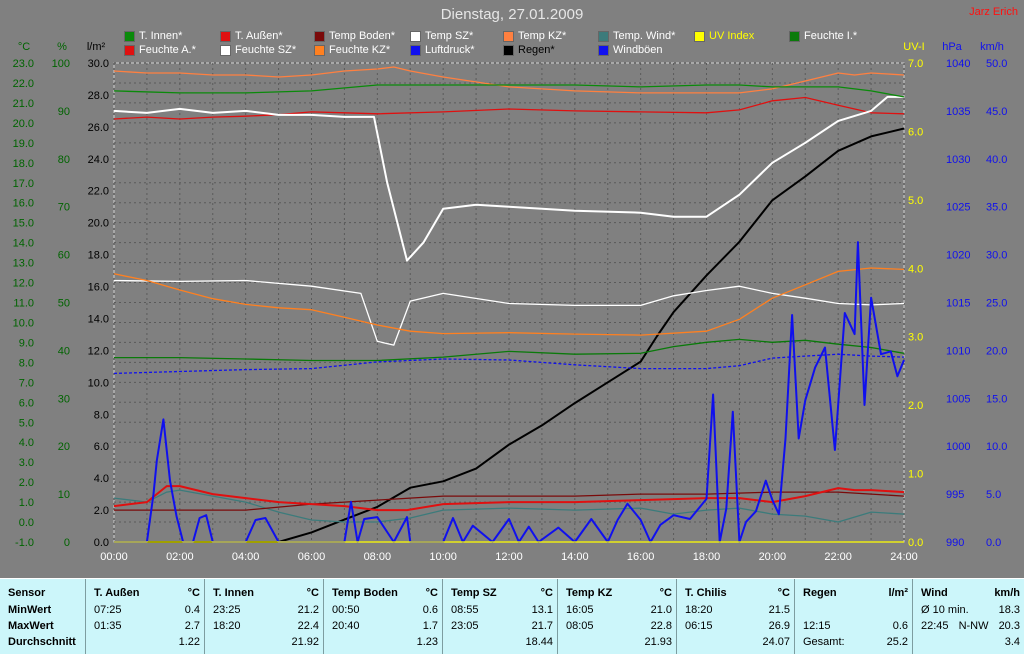 The width and height of the screenshot is (1024, 654). I want to click on axis-tick-label-wind: 20.0, so click(996, 351).